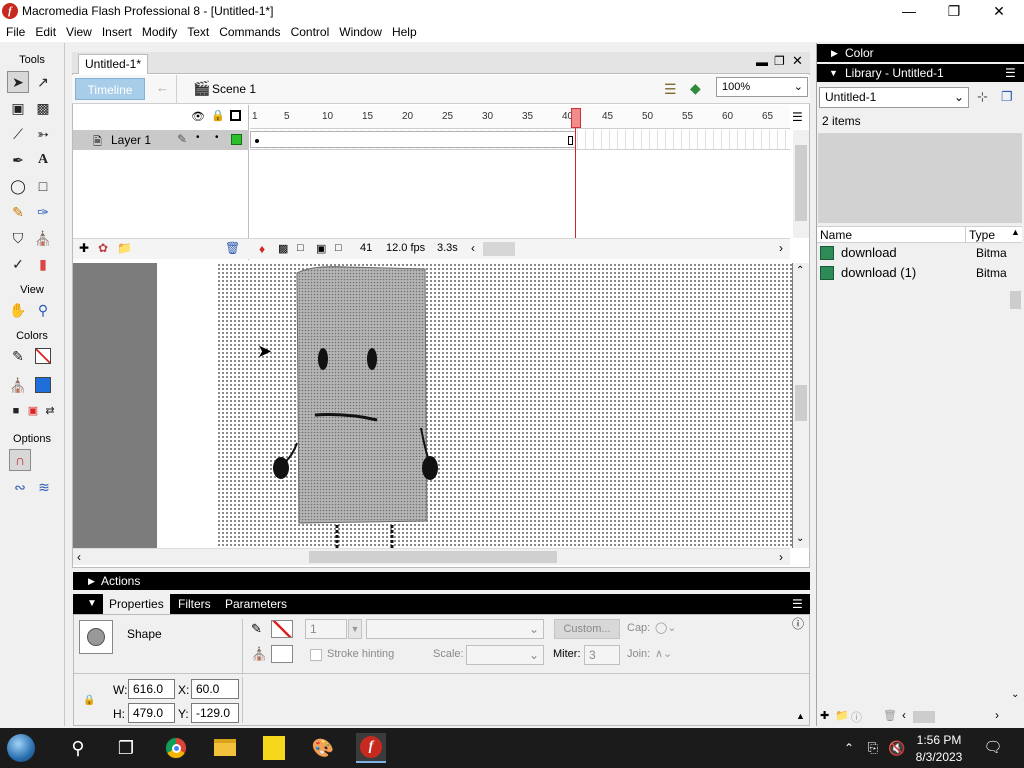 This screenshot has width=1024, height=768. Describe the element at coordinates (78, 748) in the screenshot. I see `search-icon: ⚲` at that location.